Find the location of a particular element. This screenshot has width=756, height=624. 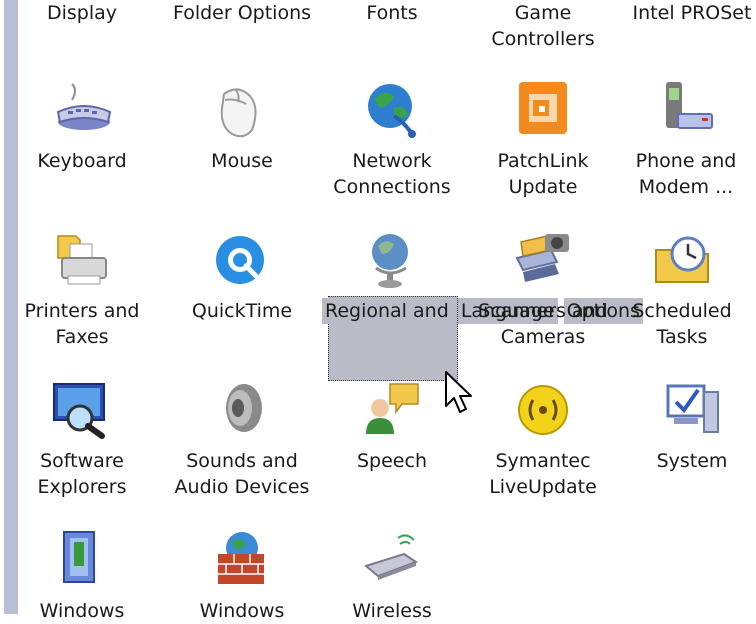

keyboard-icon is located at coordinates (82, 110).